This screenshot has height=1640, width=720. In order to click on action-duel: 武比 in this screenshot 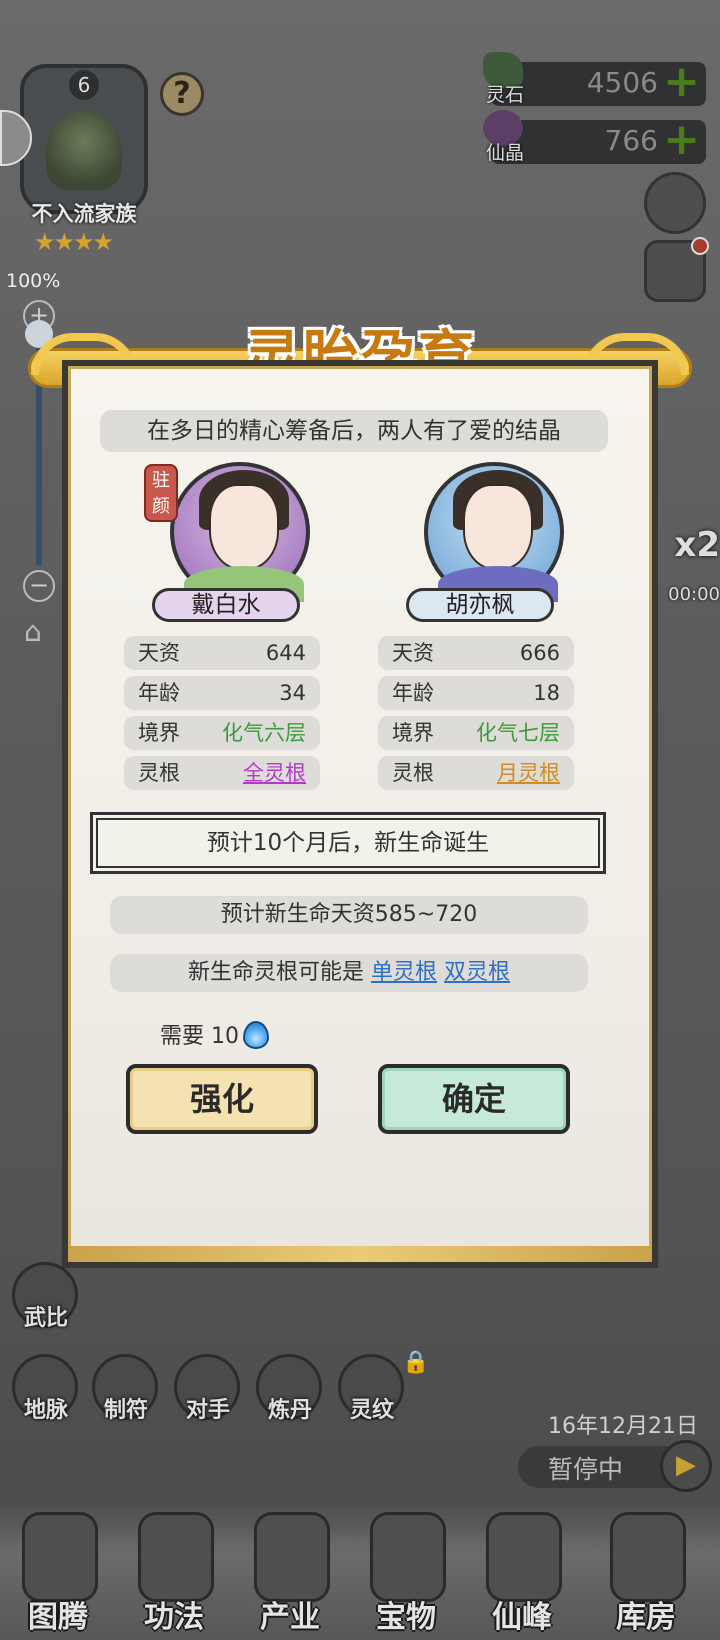, I will do `click(46, 1316)`.